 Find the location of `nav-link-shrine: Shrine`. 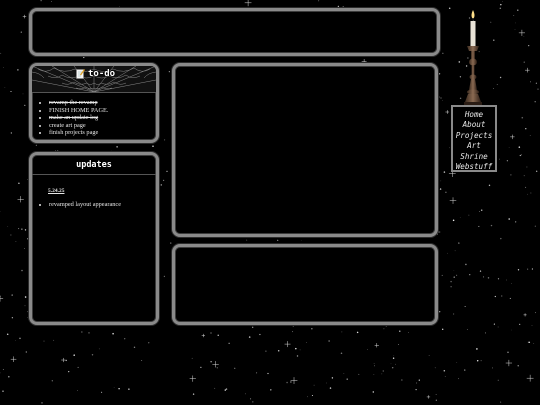

nav-link-shrine: Shrine is located at coordinates (474, 157).